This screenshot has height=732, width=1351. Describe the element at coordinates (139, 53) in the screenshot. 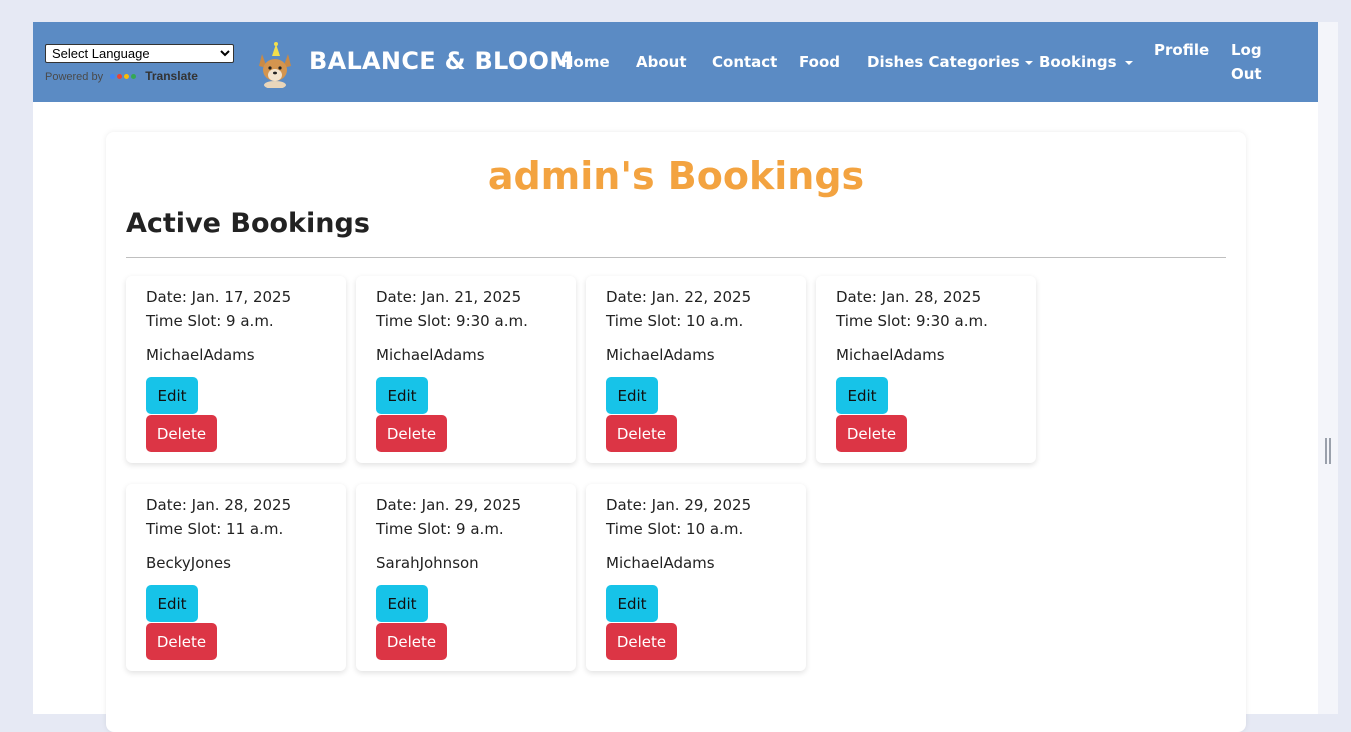

I see `language-select: Select Language` at that location.